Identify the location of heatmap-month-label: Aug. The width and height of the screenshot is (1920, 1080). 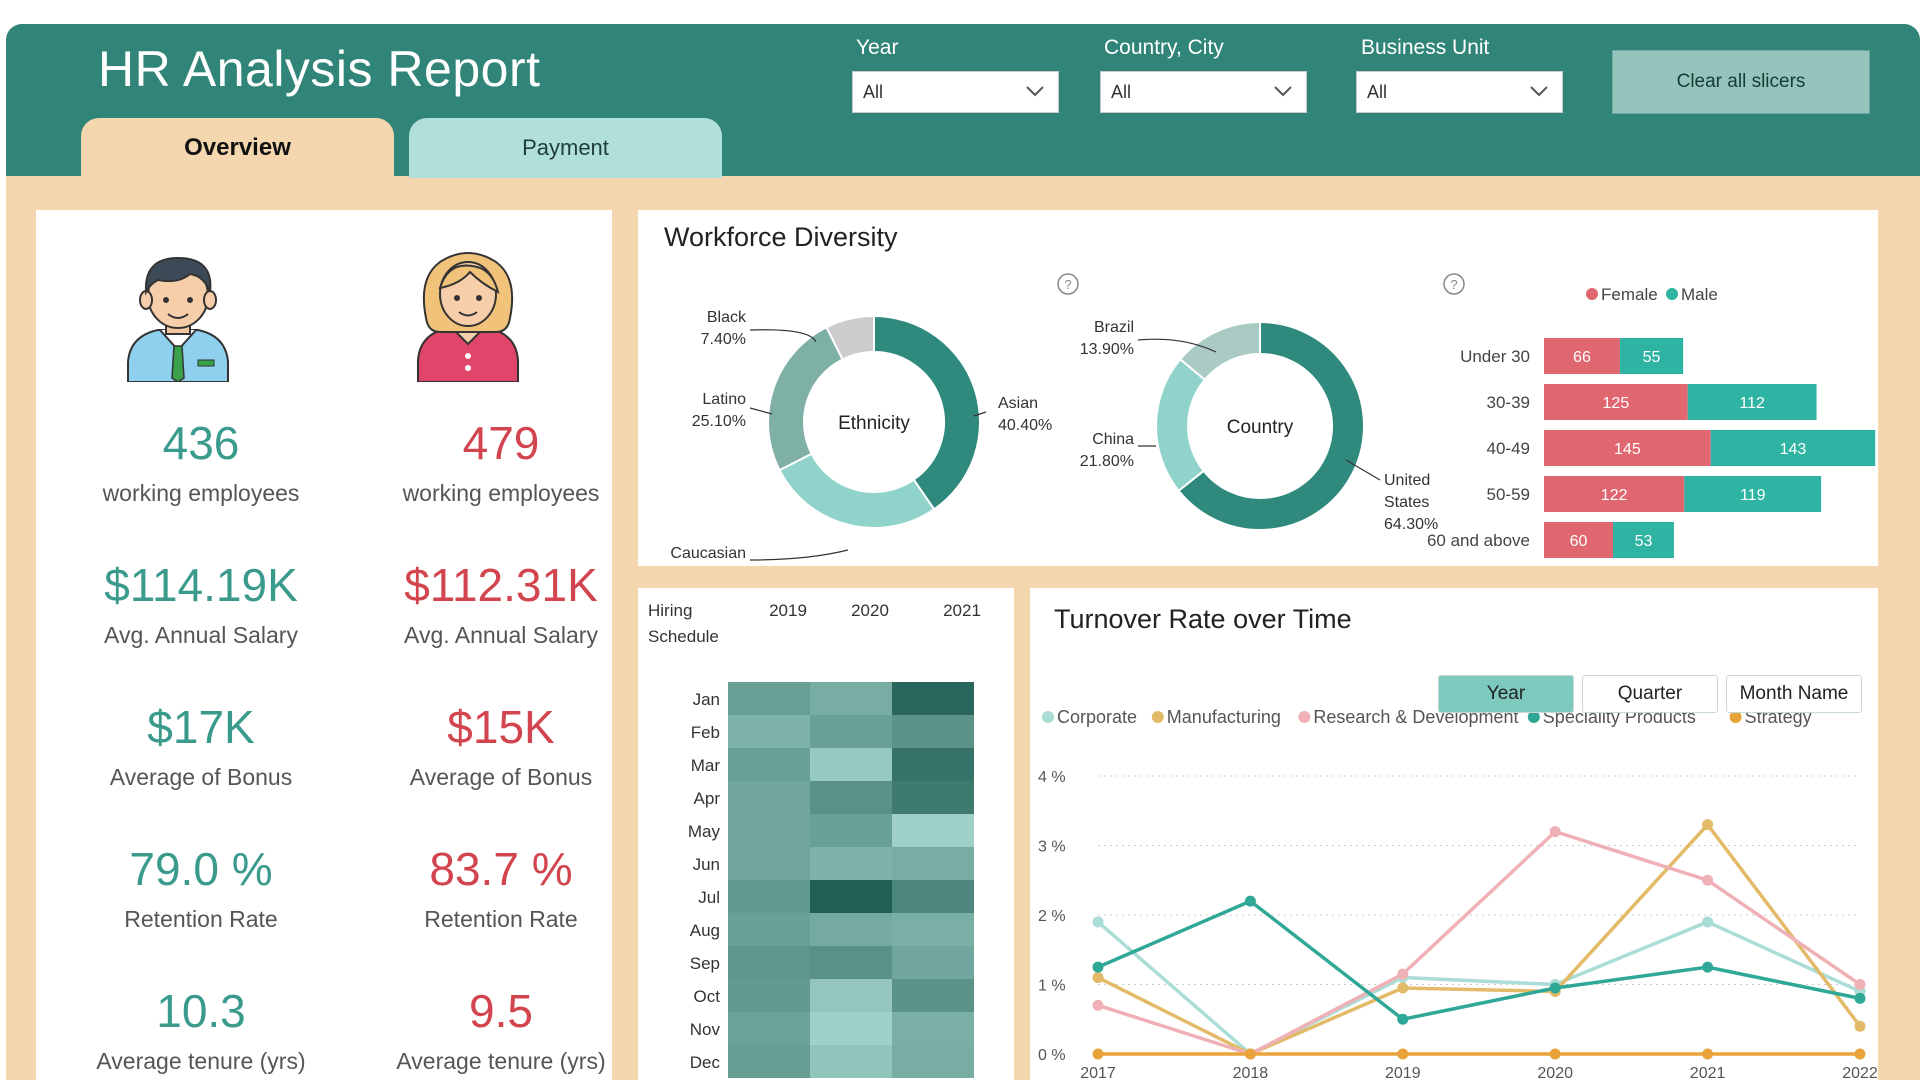
(705, 930).